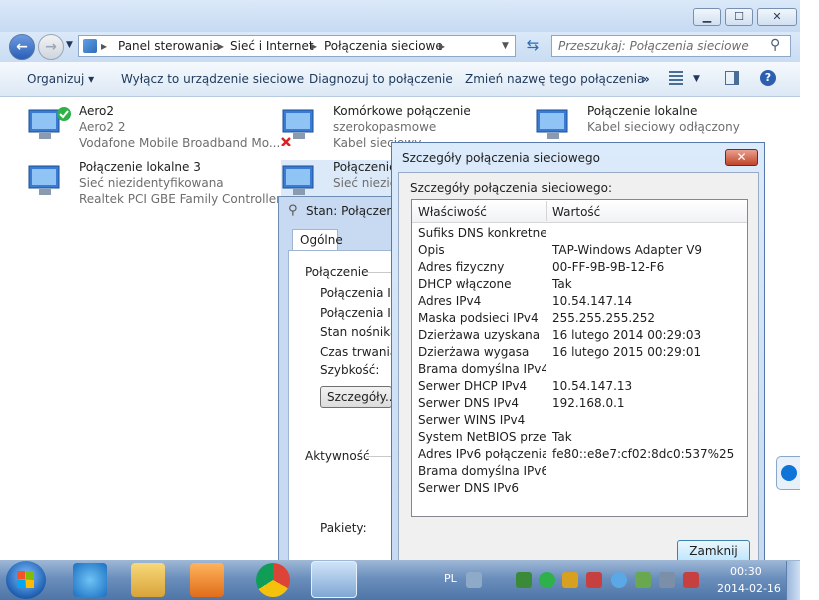 The height and width of the screenshot is (600, 819). What do you see at coordinates (793, 580) in the screenshot?
I see `show-desktop-button` at bounding box center [793, 580].